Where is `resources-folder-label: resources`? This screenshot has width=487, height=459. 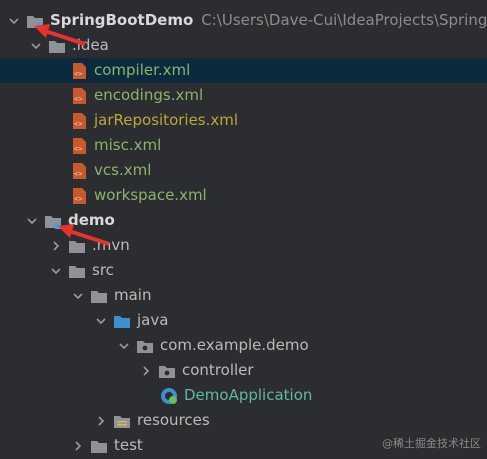 resources-folder-label: resources is located at coordinates (173, 420).